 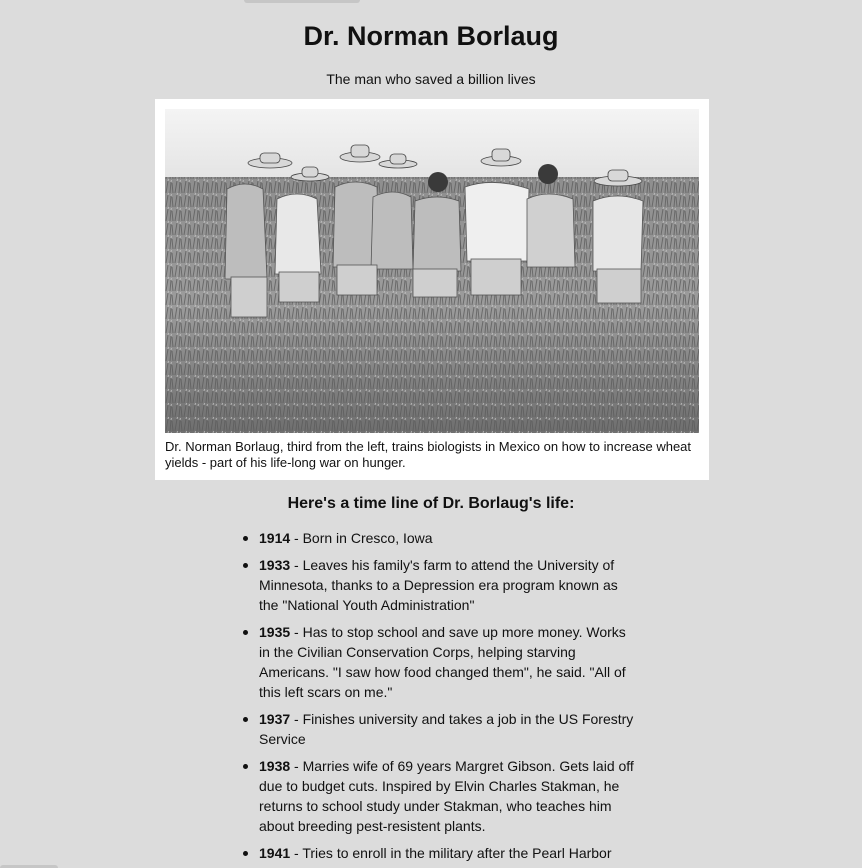 What do you see at coordinates (275, 853) in the screenshot?
I see `timeline-year: 1941` at bounding box center [275, 853].